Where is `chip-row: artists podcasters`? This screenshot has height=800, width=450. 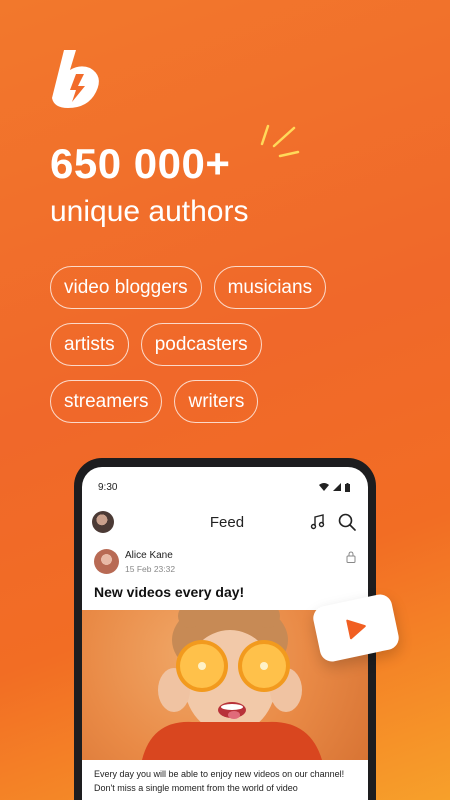
chip-row: artists podcasters is located at coordinates (230, 344).